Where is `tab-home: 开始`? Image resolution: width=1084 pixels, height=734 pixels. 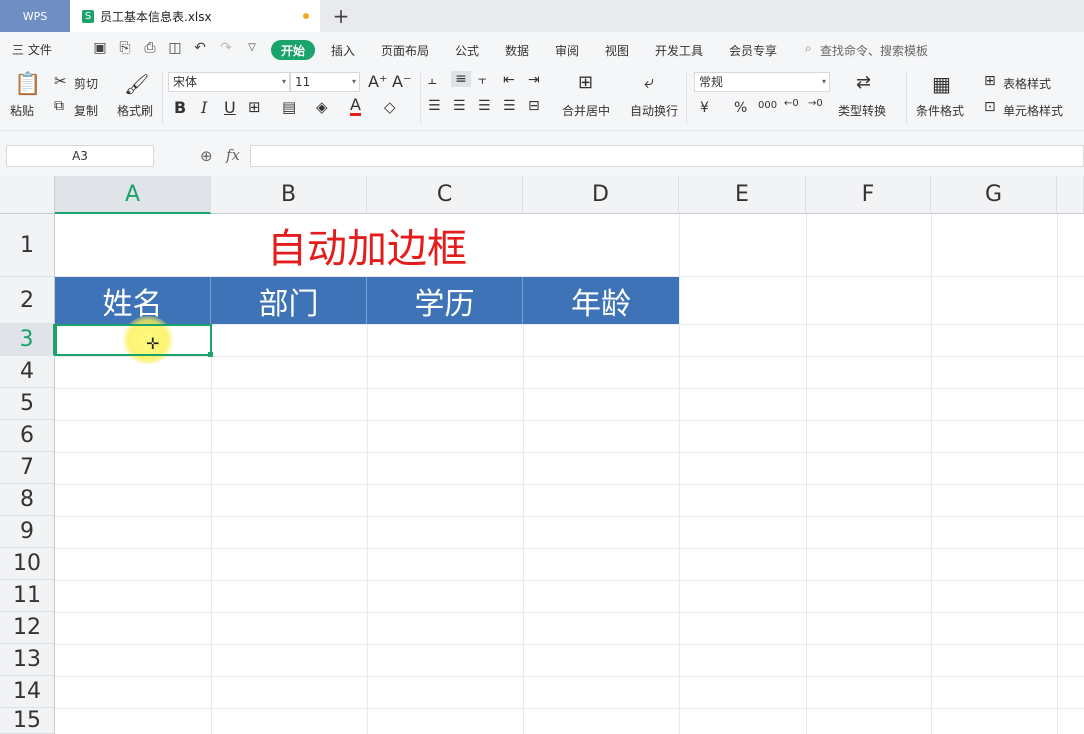 tab-home: 开始 is located at coordinates (293, 50).